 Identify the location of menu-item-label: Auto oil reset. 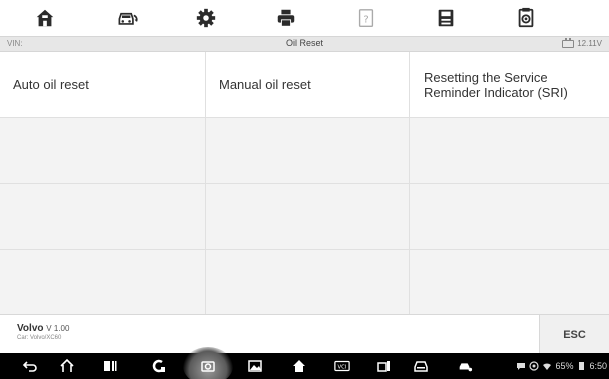
(51, 84).